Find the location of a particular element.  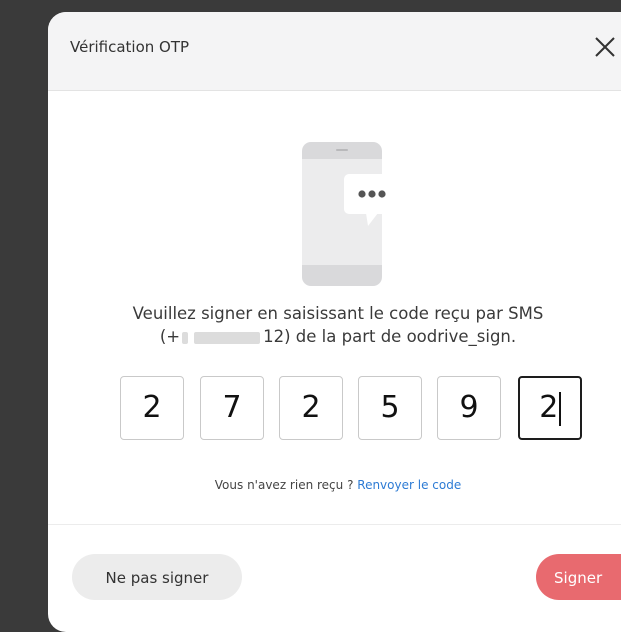

otp-digit-6: 2 is located at coordinates (550, 408).